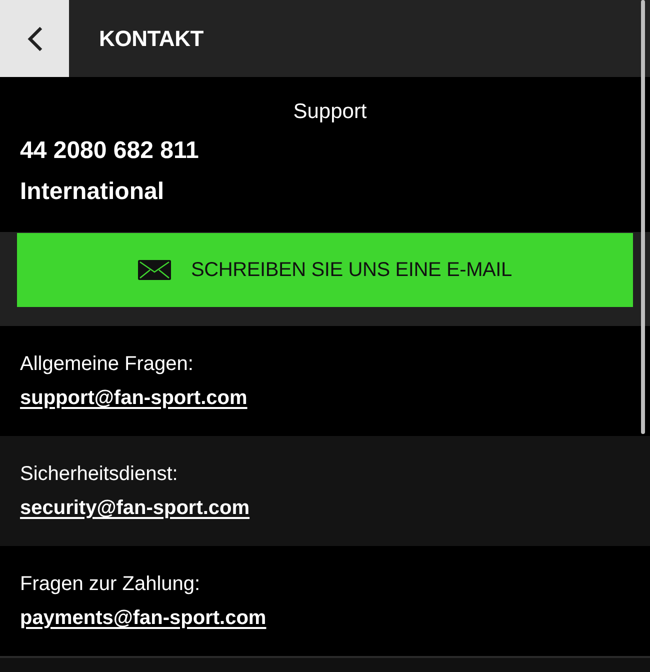 The image size is (650, 672). I want to click on email-link: support@fan-sport.com, so click(134, 398).